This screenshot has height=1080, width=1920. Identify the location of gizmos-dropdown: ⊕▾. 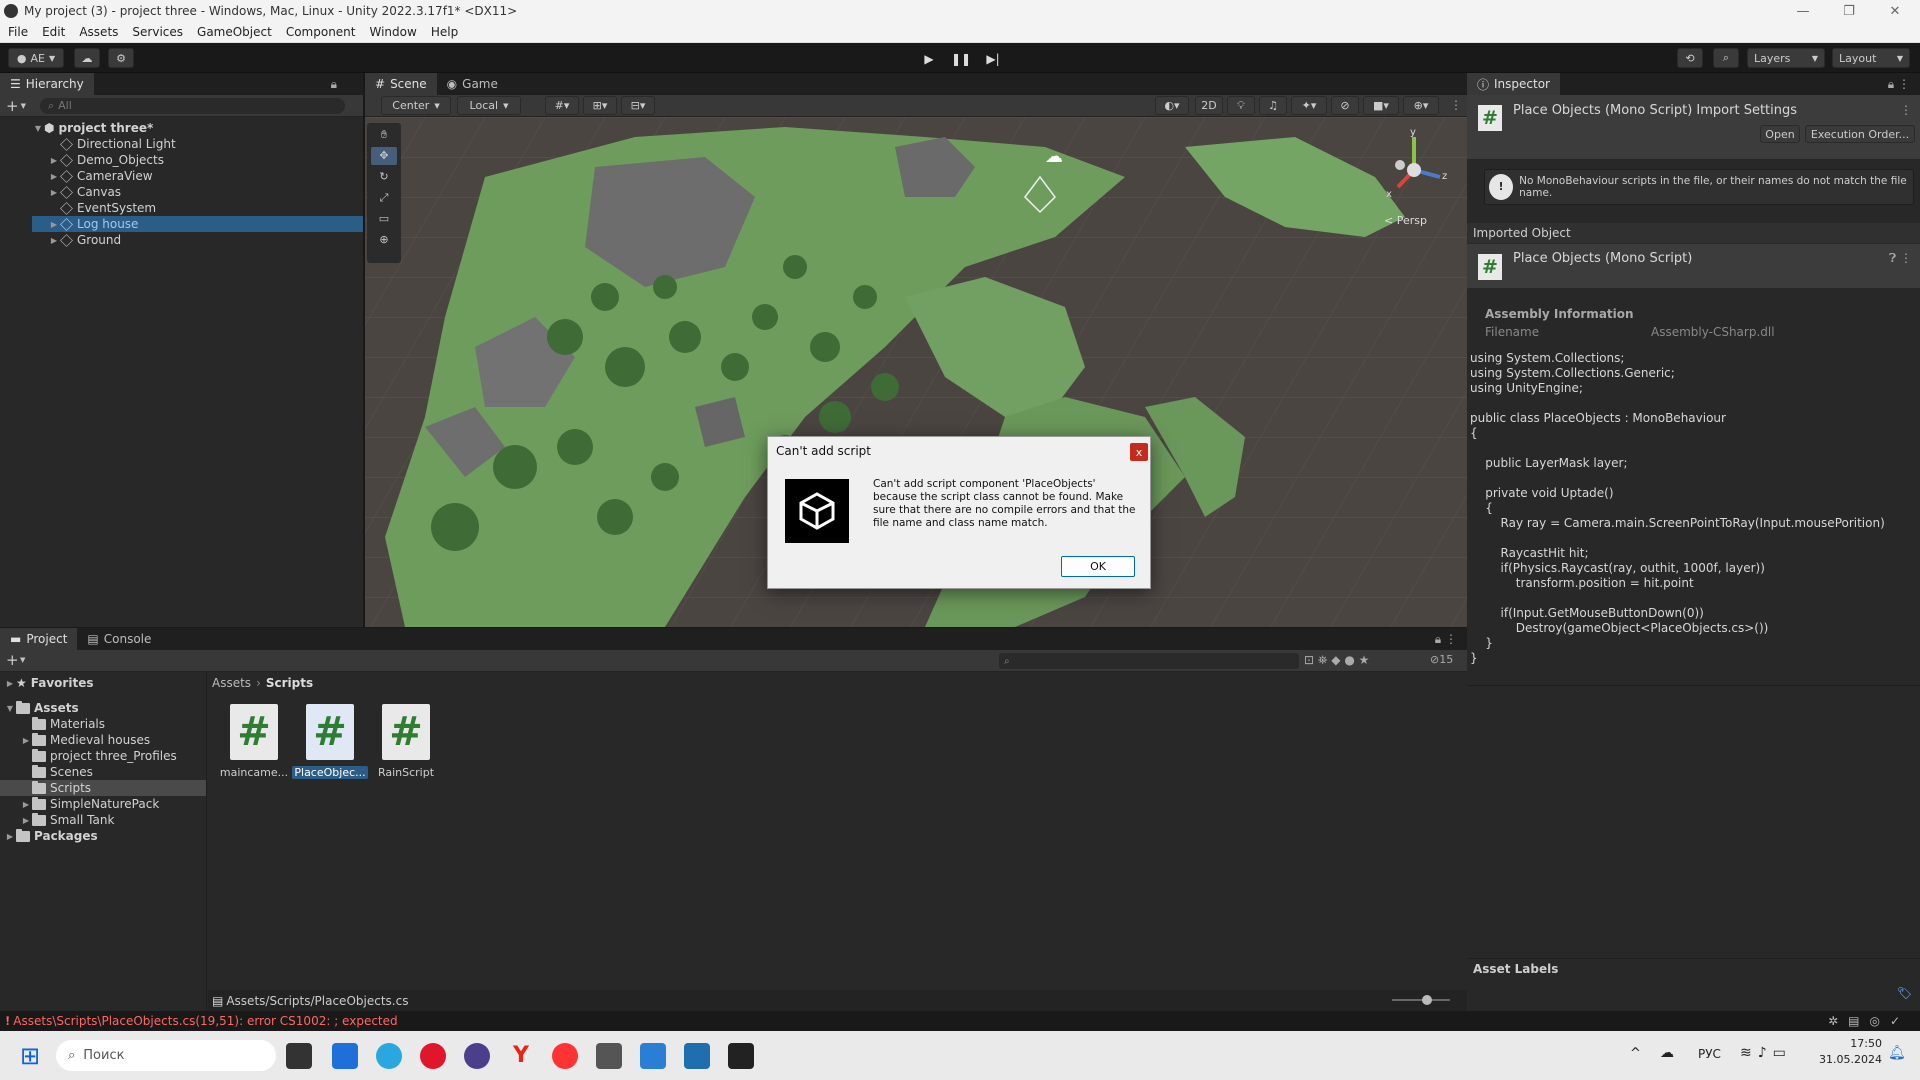
(1421, 105).